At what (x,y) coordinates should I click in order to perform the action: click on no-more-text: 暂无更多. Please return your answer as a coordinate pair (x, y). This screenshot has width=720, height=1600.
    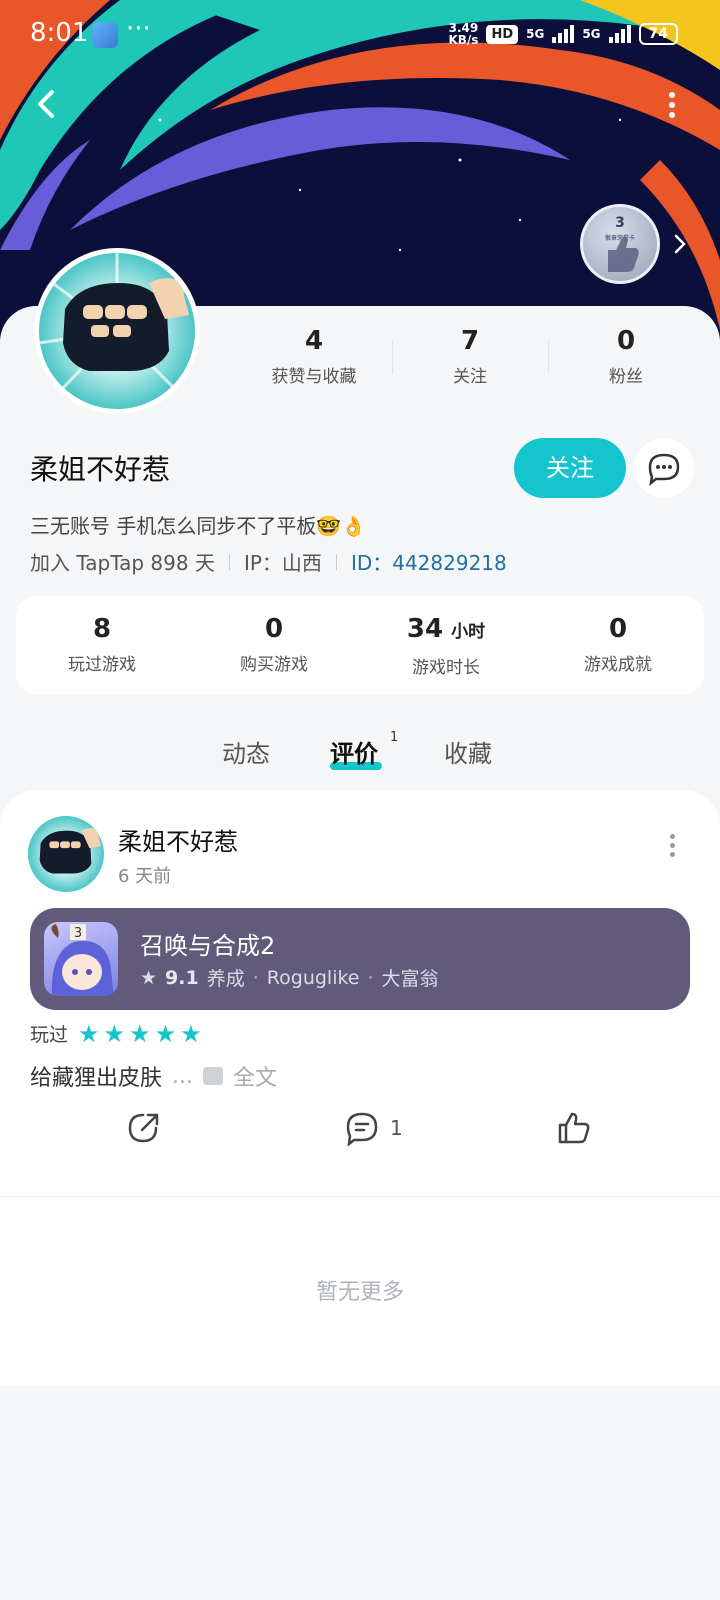
    Looking at the image, I should click on (359, 1292).